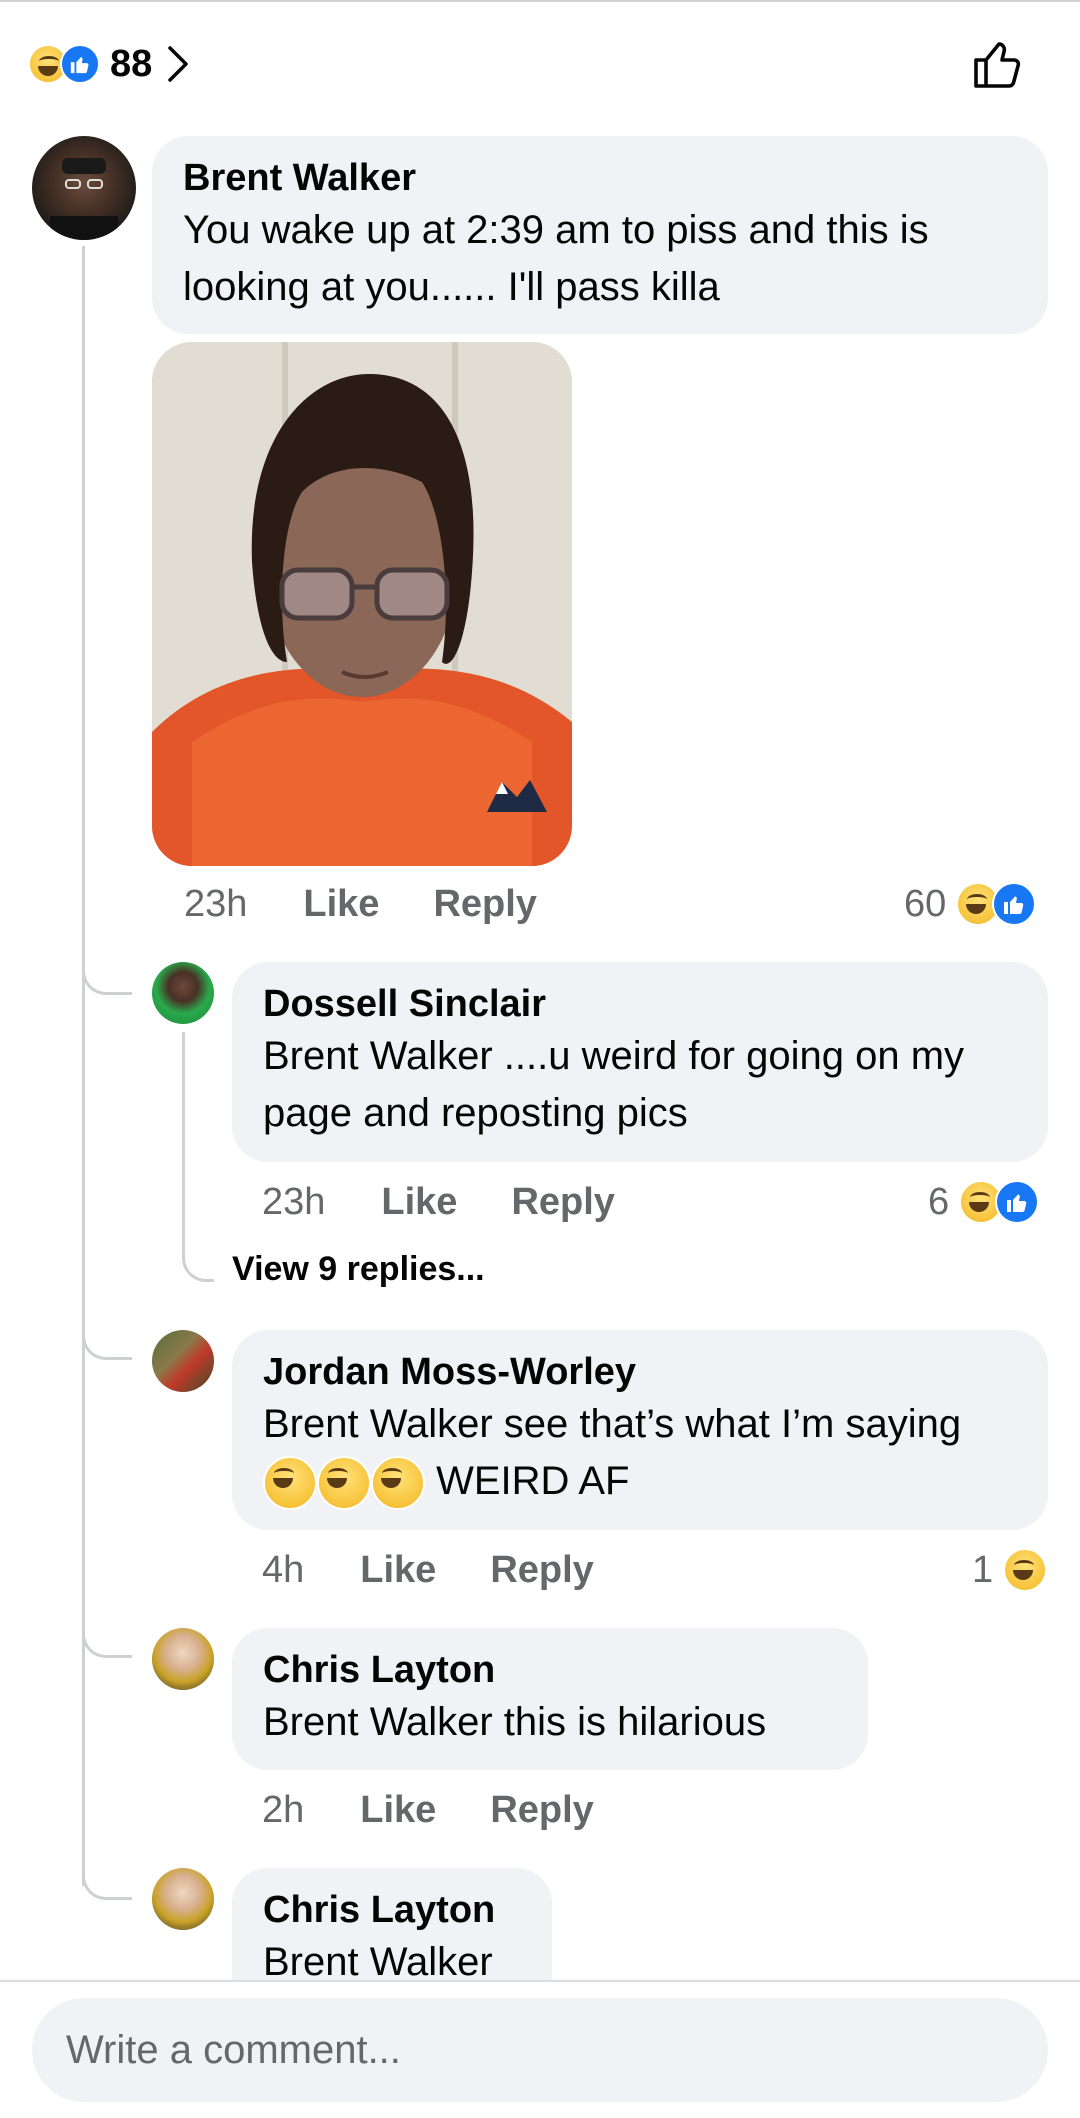  I want to click on comment-input, so click(540, 2050).